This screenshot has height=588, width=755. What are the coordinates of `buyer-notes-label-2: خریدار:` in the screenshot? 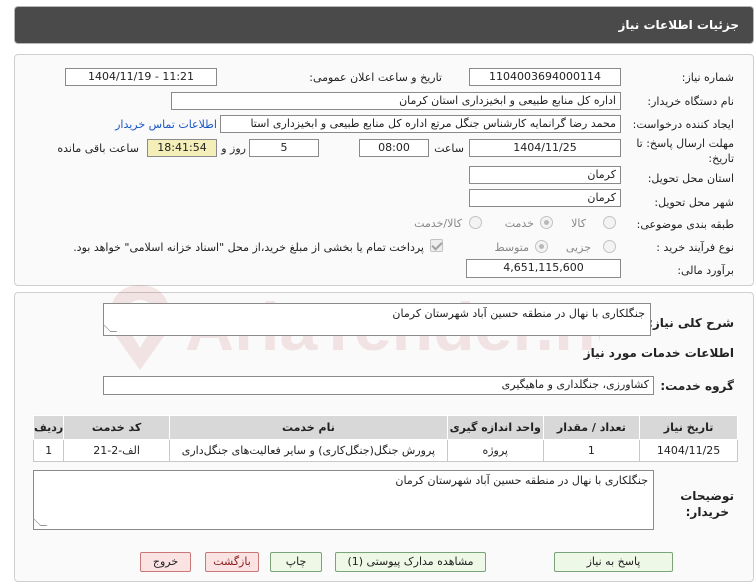 It's located at (707, 512).